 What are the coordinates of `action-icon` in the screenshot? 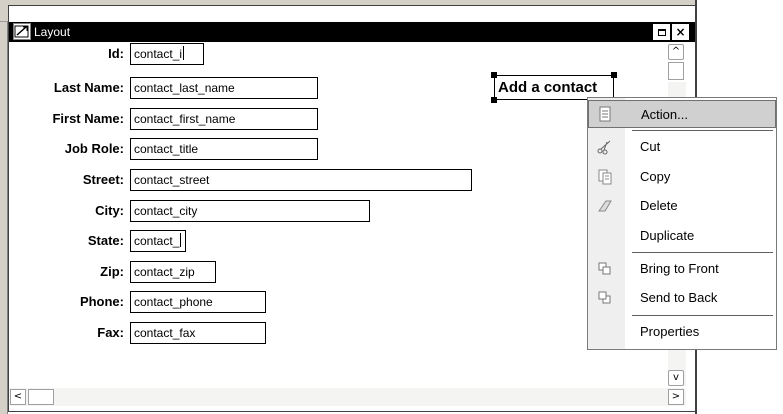 It's located at (605, 114).